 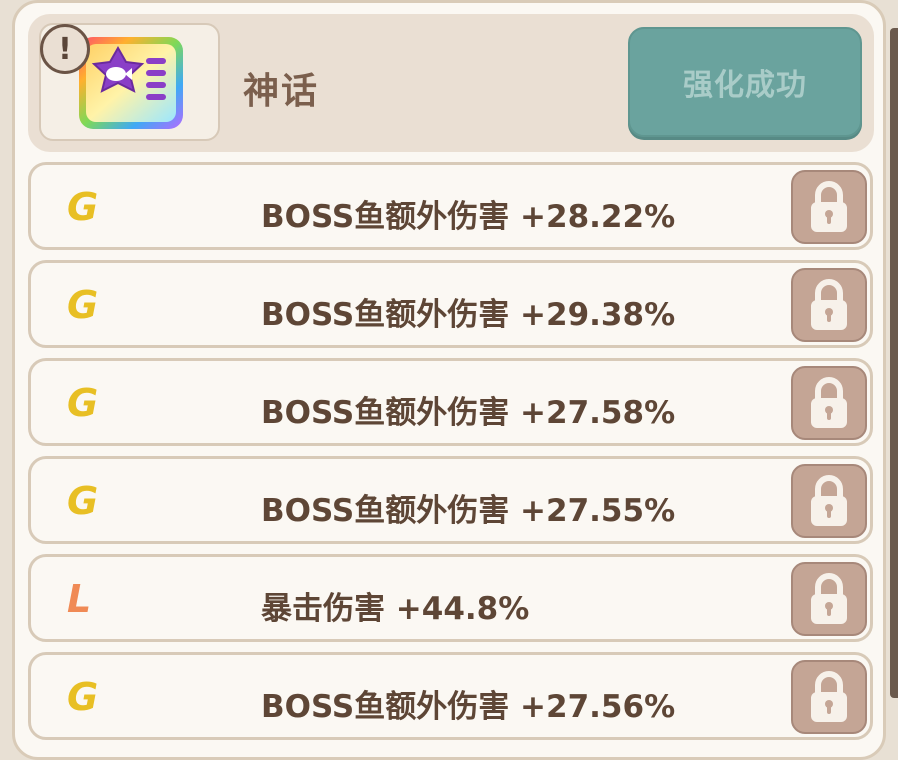 I want to click on stat-row: G BOSS鱼额外伤害 +28.22%, so click(x=450, y=206).